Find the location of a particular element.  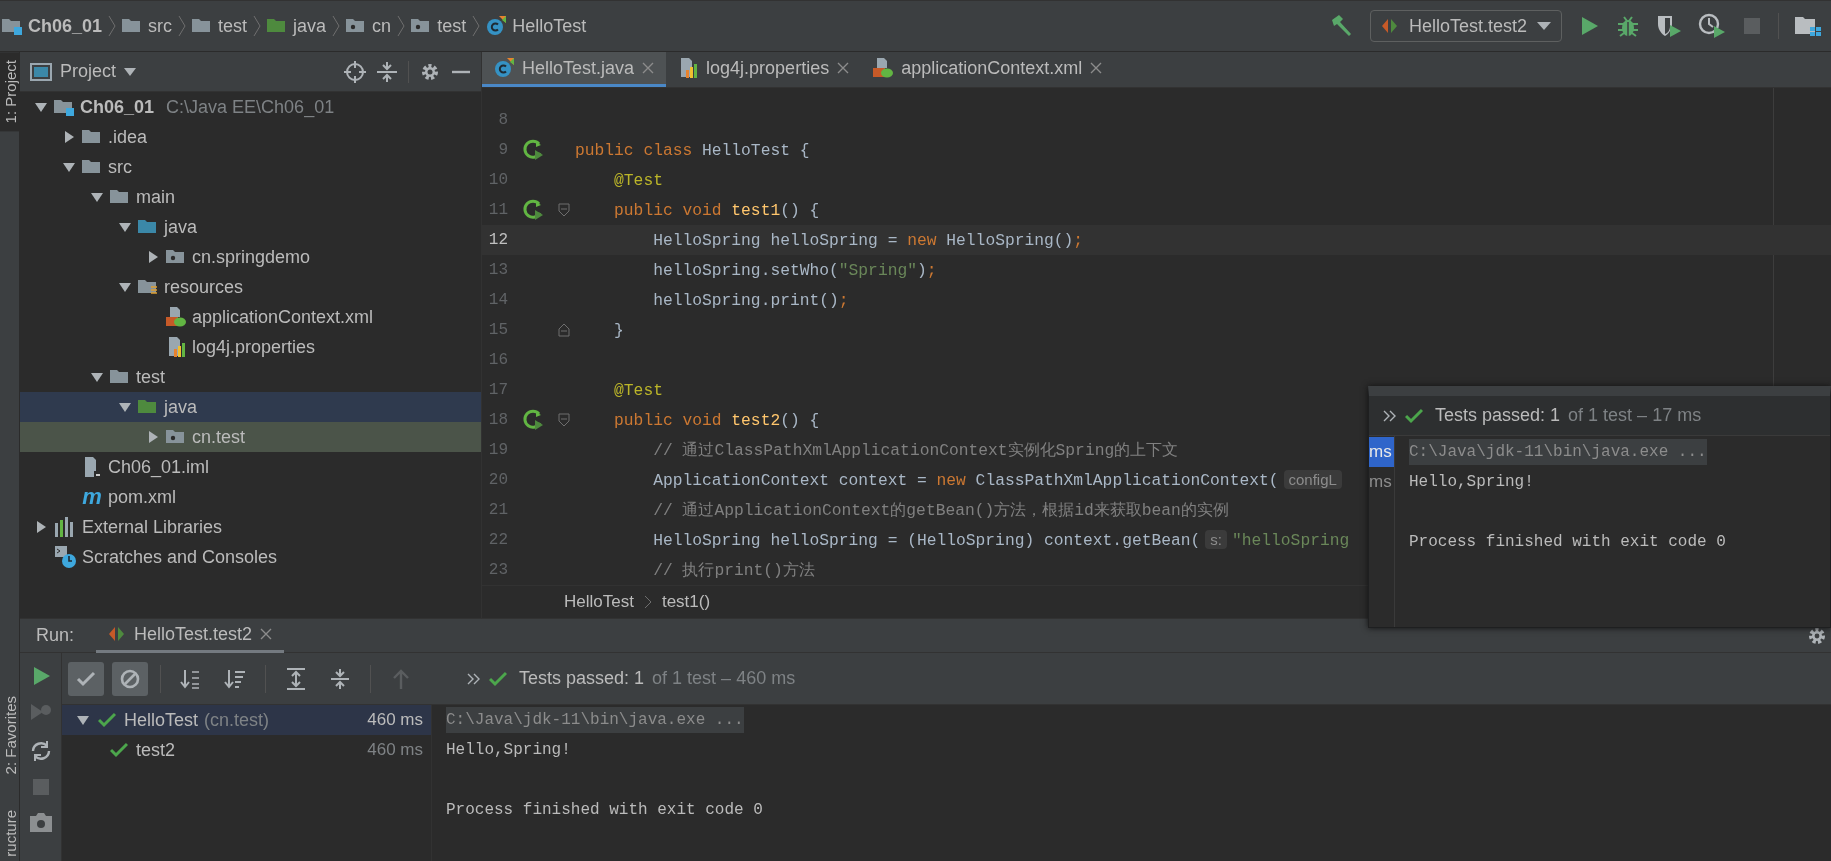

line-number: 20 is located at coordinates (497, 480).